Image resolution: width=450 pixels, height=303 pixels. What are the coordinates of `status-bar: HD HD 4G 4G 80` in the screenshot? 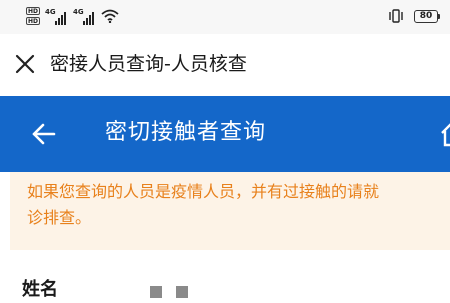 It's located at (225, 17).